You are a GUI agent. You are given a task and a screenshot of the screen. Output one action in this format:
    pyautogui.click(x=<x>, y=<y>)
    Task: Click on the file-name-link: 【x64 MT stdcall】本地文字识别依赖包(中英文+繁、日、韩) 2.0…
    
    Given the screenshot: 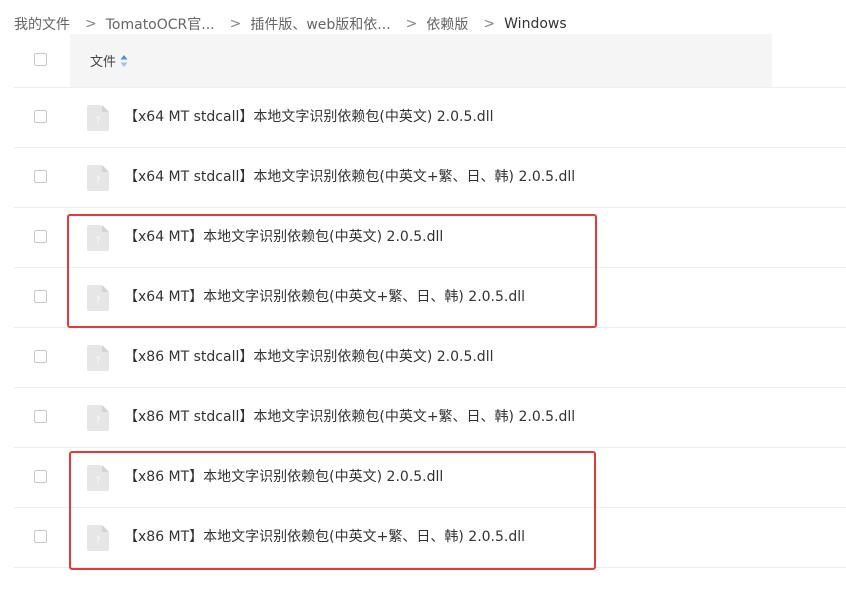 What is the action you would take?
    pyautogui.click(x=349, y=177)
    